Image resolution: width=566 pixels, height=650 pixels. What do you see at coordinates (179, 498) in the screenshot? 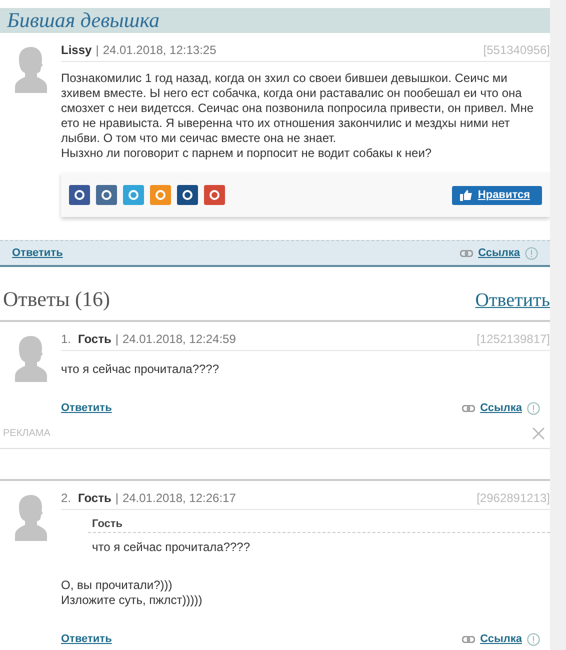
I see `comment-date: 24.01.2018, 12:26:17` at bounding box center [179, 498].